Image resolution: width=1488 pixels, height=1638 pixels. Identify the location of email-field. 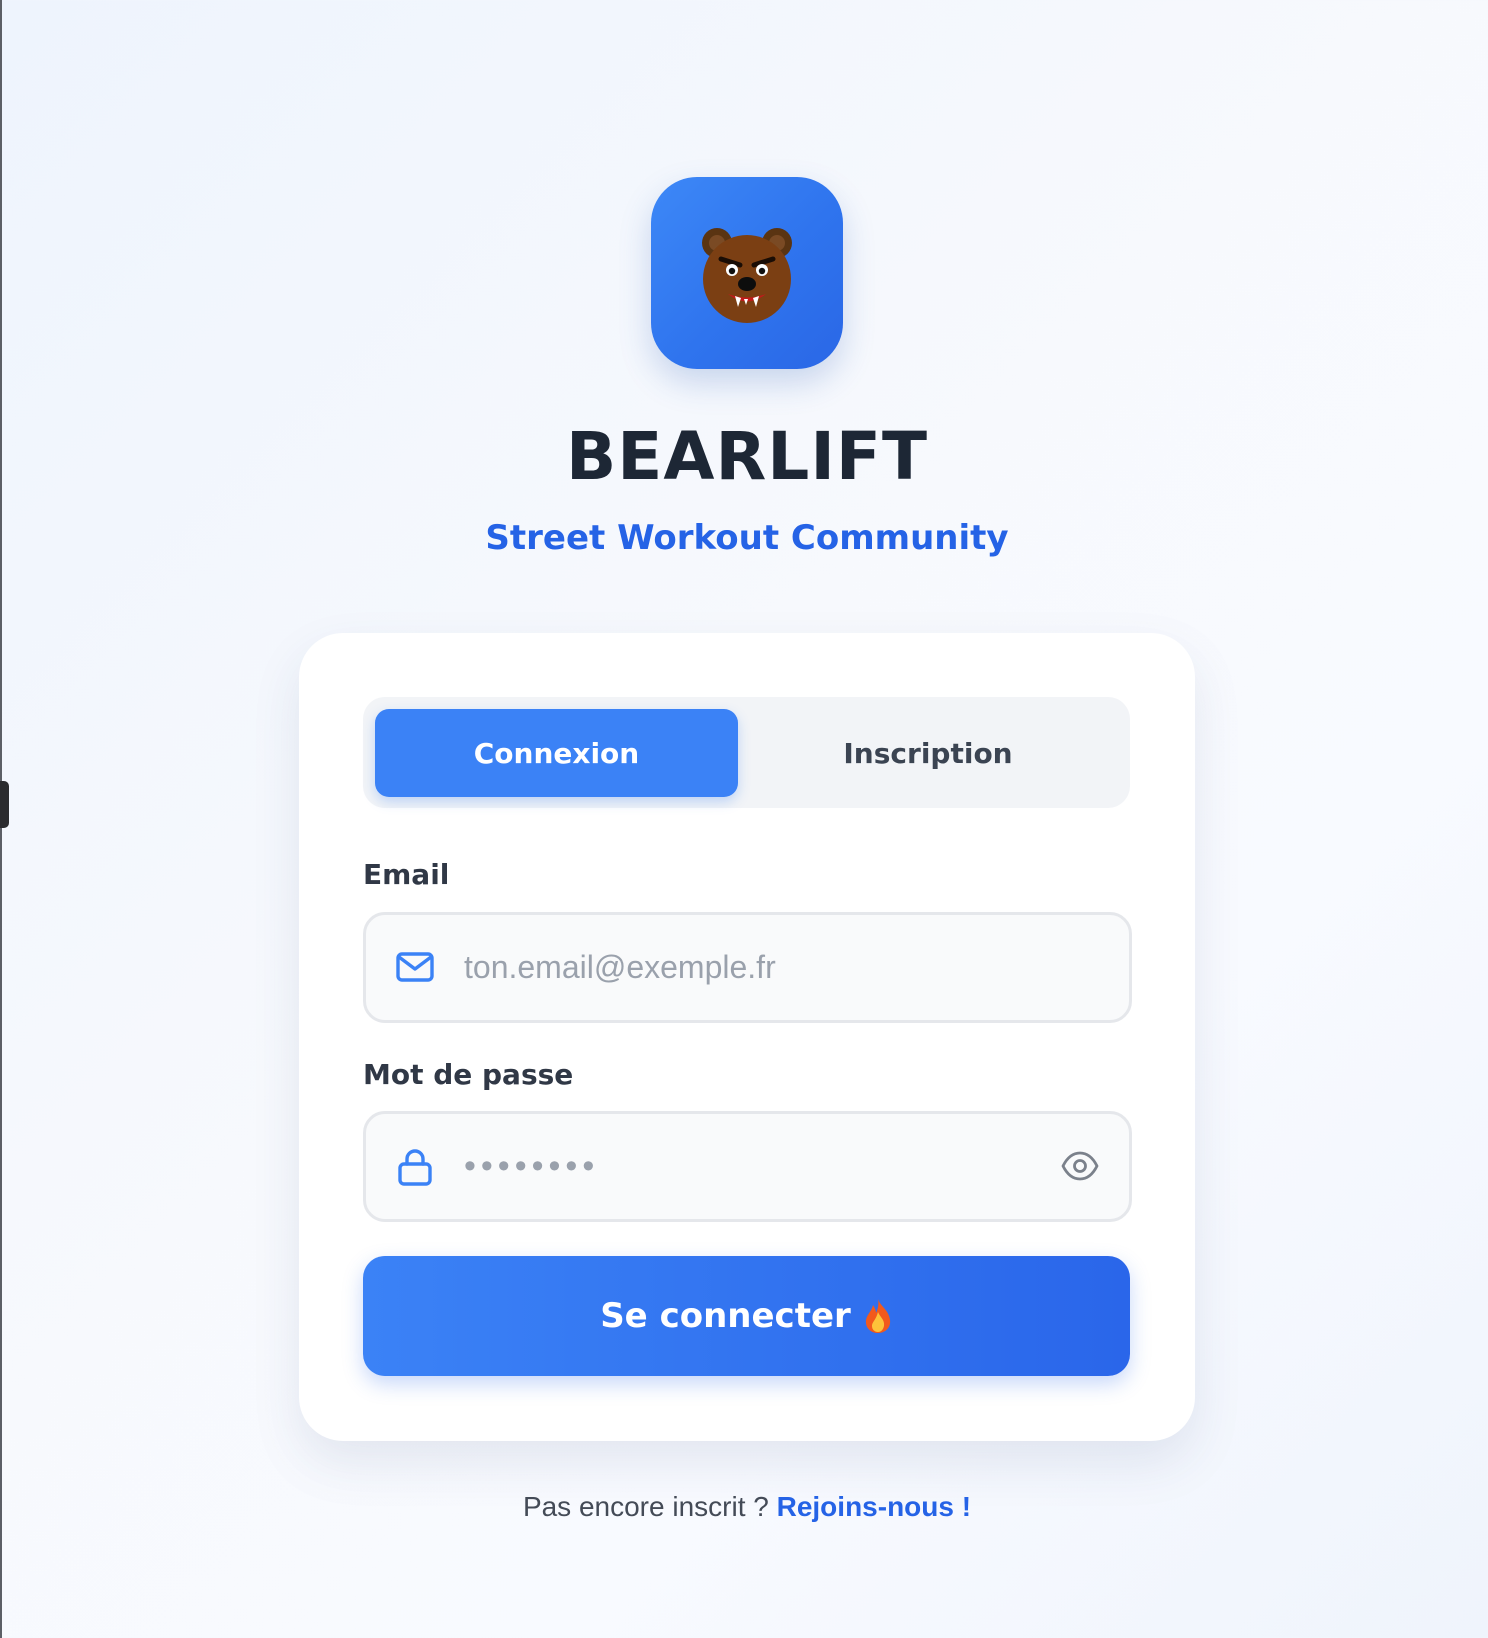
(747, 967).